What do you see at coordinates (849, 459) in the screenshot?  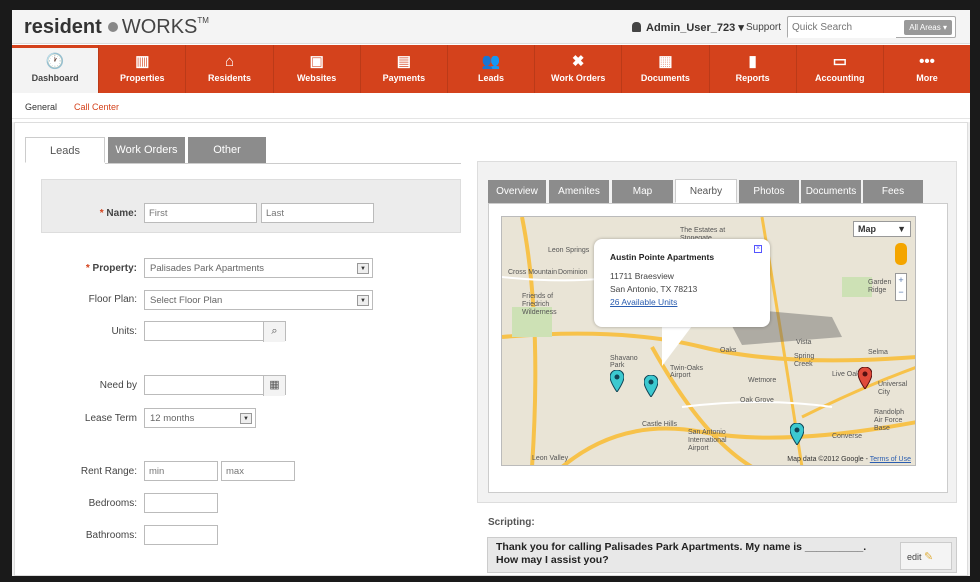 I see `map-footer: Map data ©2012 Google - Terms of Use` at bounding box center [849, 459].